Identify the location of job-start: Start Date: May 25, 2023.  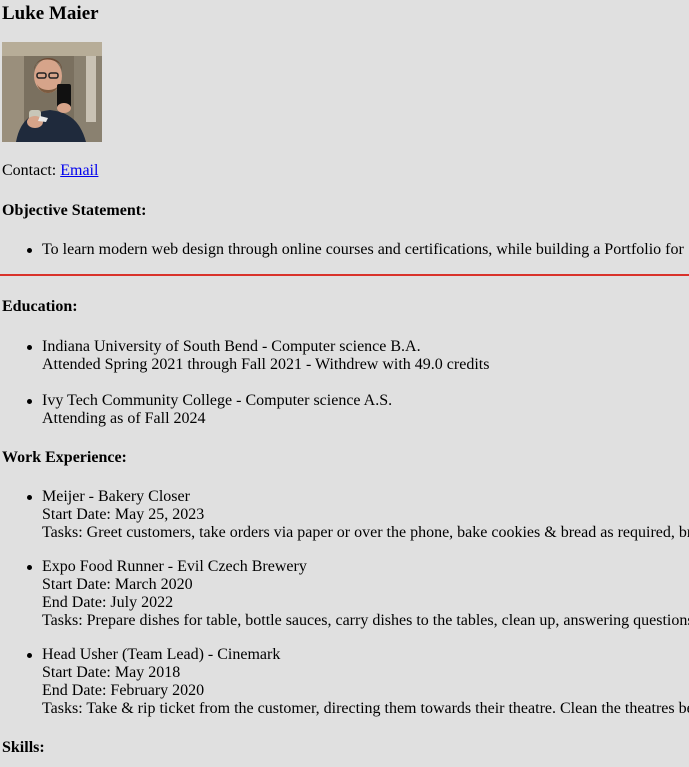
(123, 514).